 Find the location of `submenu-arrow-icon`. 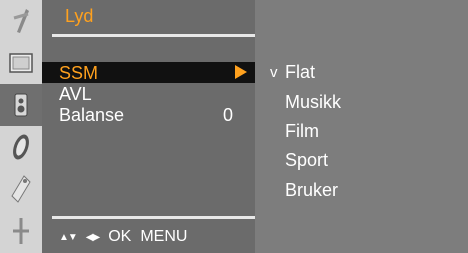

submenu-arrow-icon is located at coordinates (241, 72).